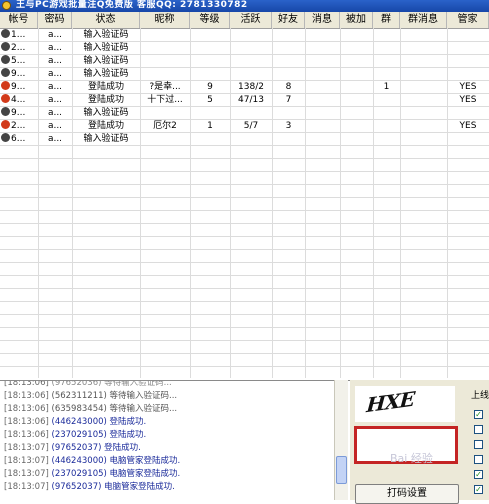 This screenshot has width=489, height=504. I want to click on column-header-groupmsg: 群消息, so click(423, 20).